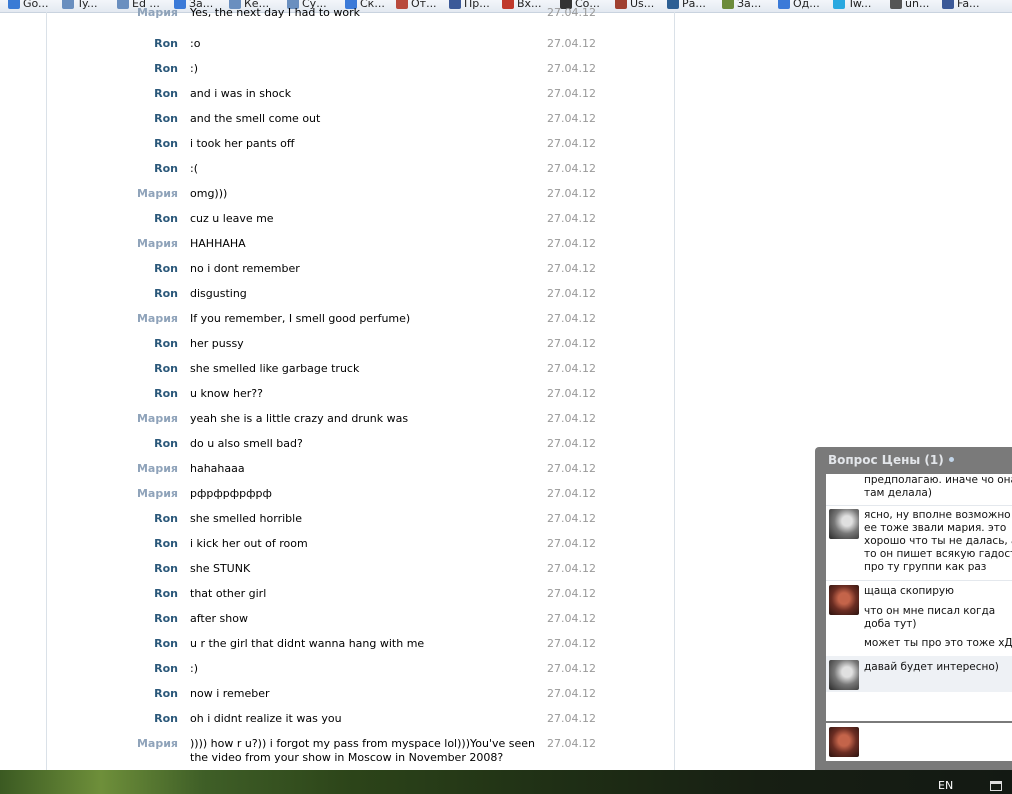 Image resolution: width=1012 pixels, height=794 pixels. What do you see at coordinates (195, 43) in the screenshot?
I see `message-text: :o` at bounding box center [195, 43].